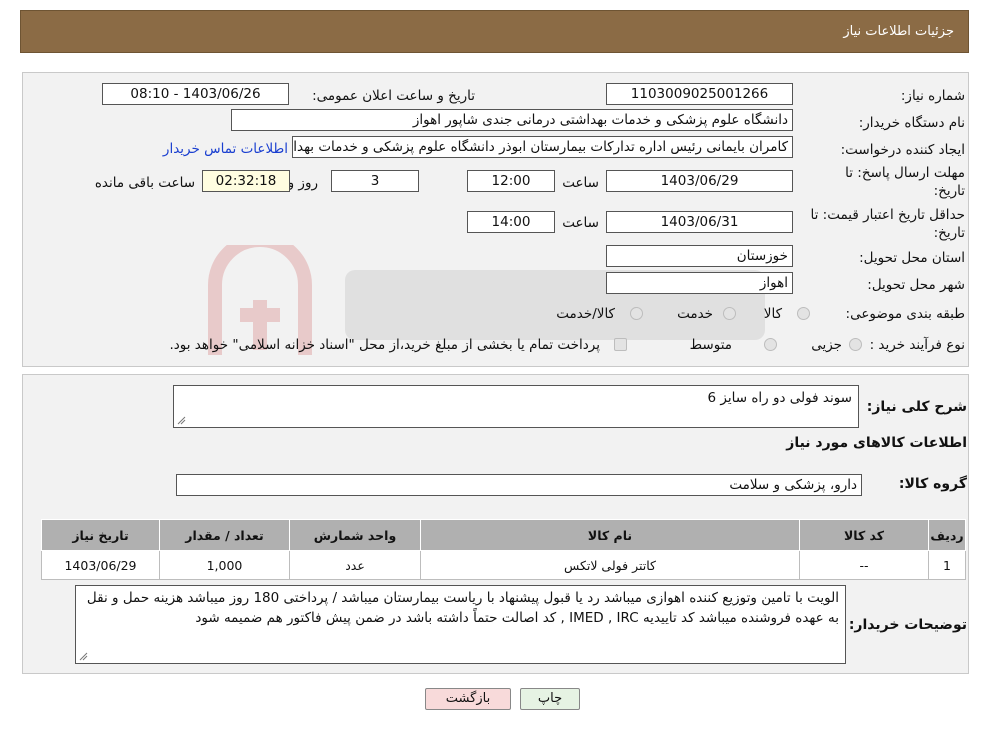  I want to click on deadline-time-label: ساعت, so click(580, 183).